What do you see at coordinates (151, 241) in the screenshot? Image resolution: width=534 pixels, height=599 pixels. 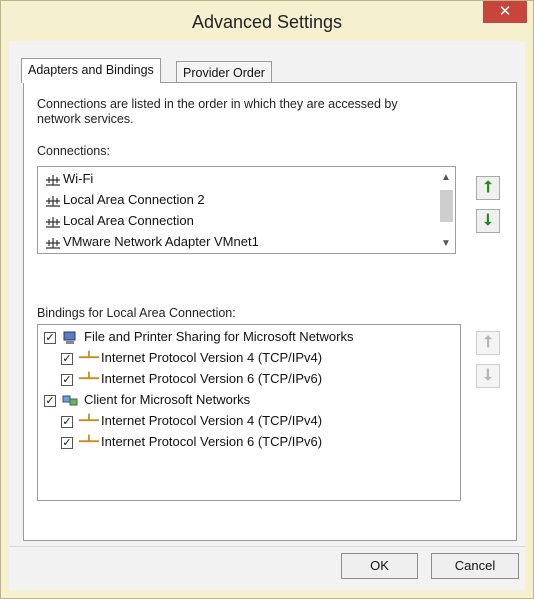 I see `list-item: VMware Network Adapter VMnet1` at bounding box center [151, 241].